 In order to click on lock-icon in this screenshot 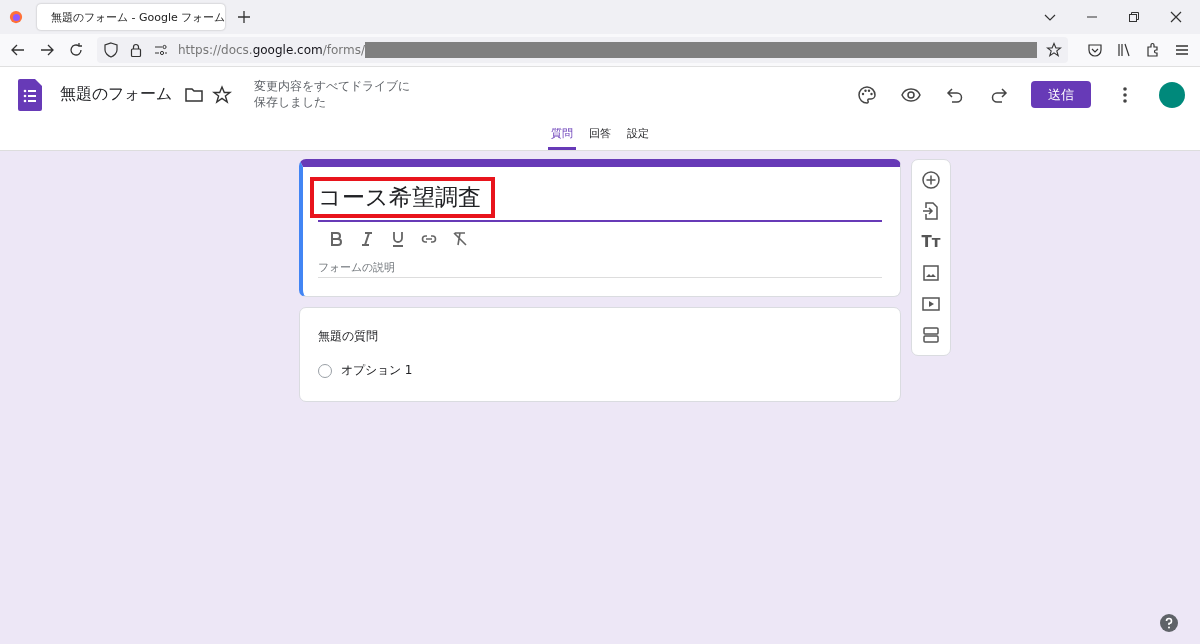, I will do `click(136, 50)`.